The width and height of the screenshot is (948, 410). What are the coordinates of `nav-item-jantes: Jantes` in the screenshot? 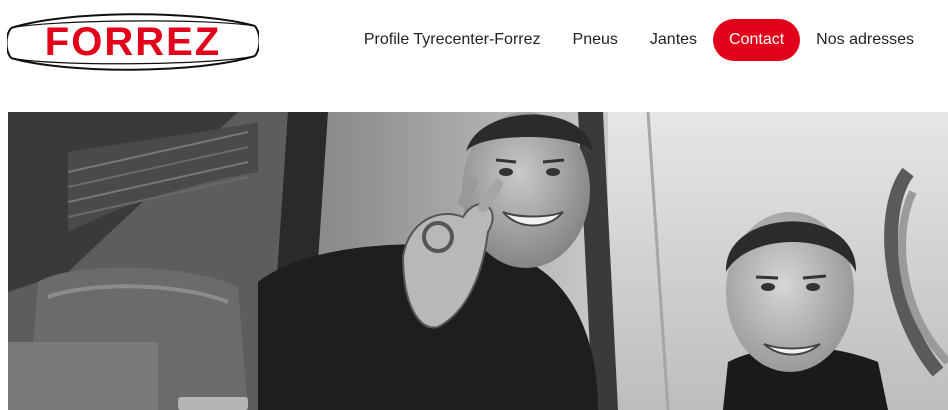 It's located at (673, 40).